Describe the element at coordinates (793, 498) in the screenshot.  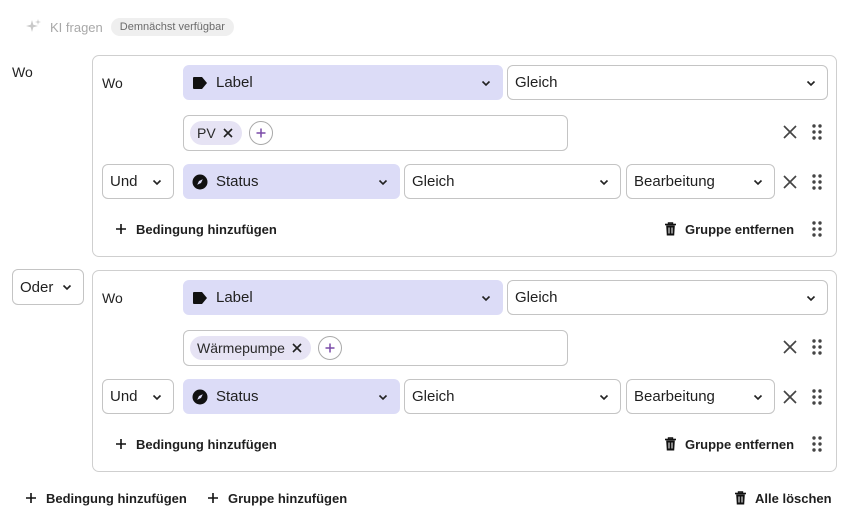
I see `clear-all-label: Alle löschen` at that location.